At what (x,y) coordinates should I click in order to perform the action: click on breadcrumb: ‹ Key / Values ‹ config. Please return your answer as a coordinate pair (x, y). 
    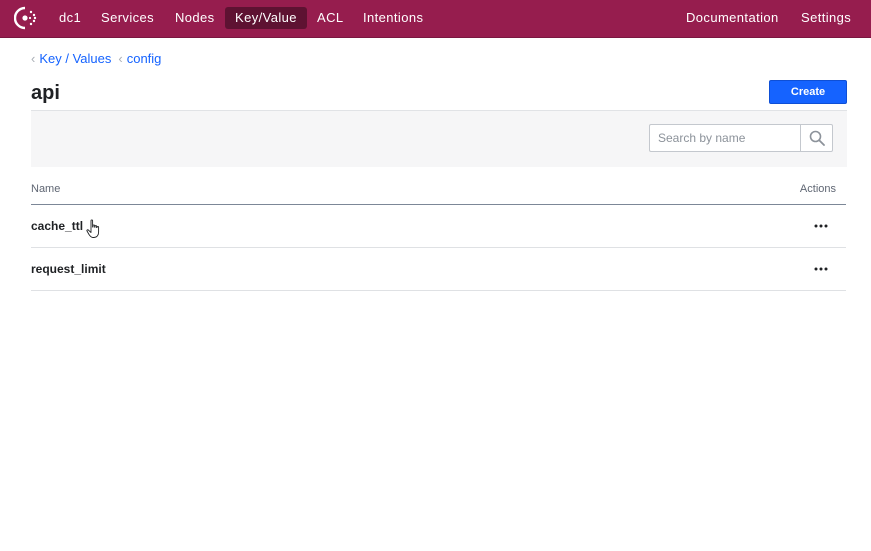
    Looking at the image, I should click on (99, 58).